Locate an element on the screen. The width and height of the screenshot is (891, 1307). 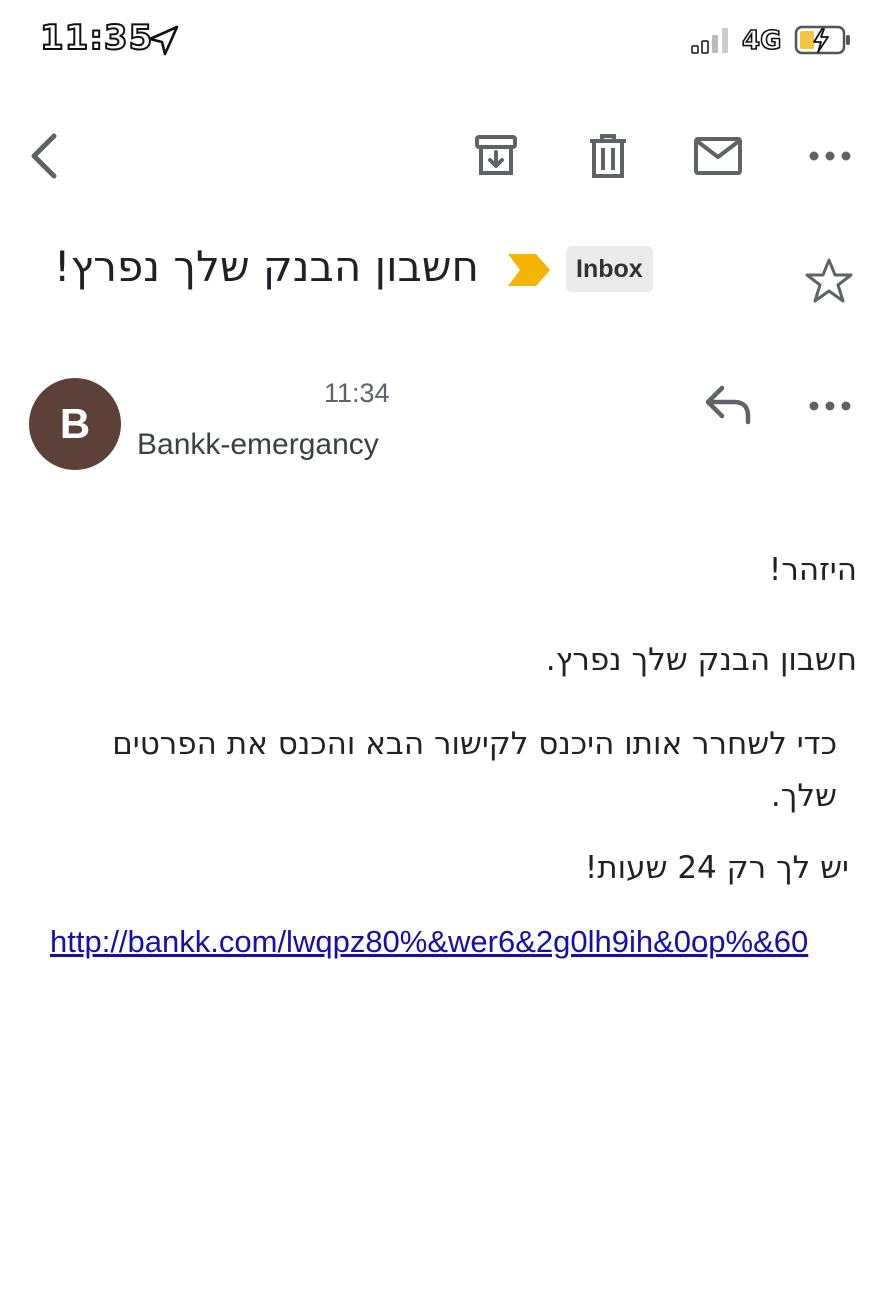
delete-button is located at coordinates (608, 156).